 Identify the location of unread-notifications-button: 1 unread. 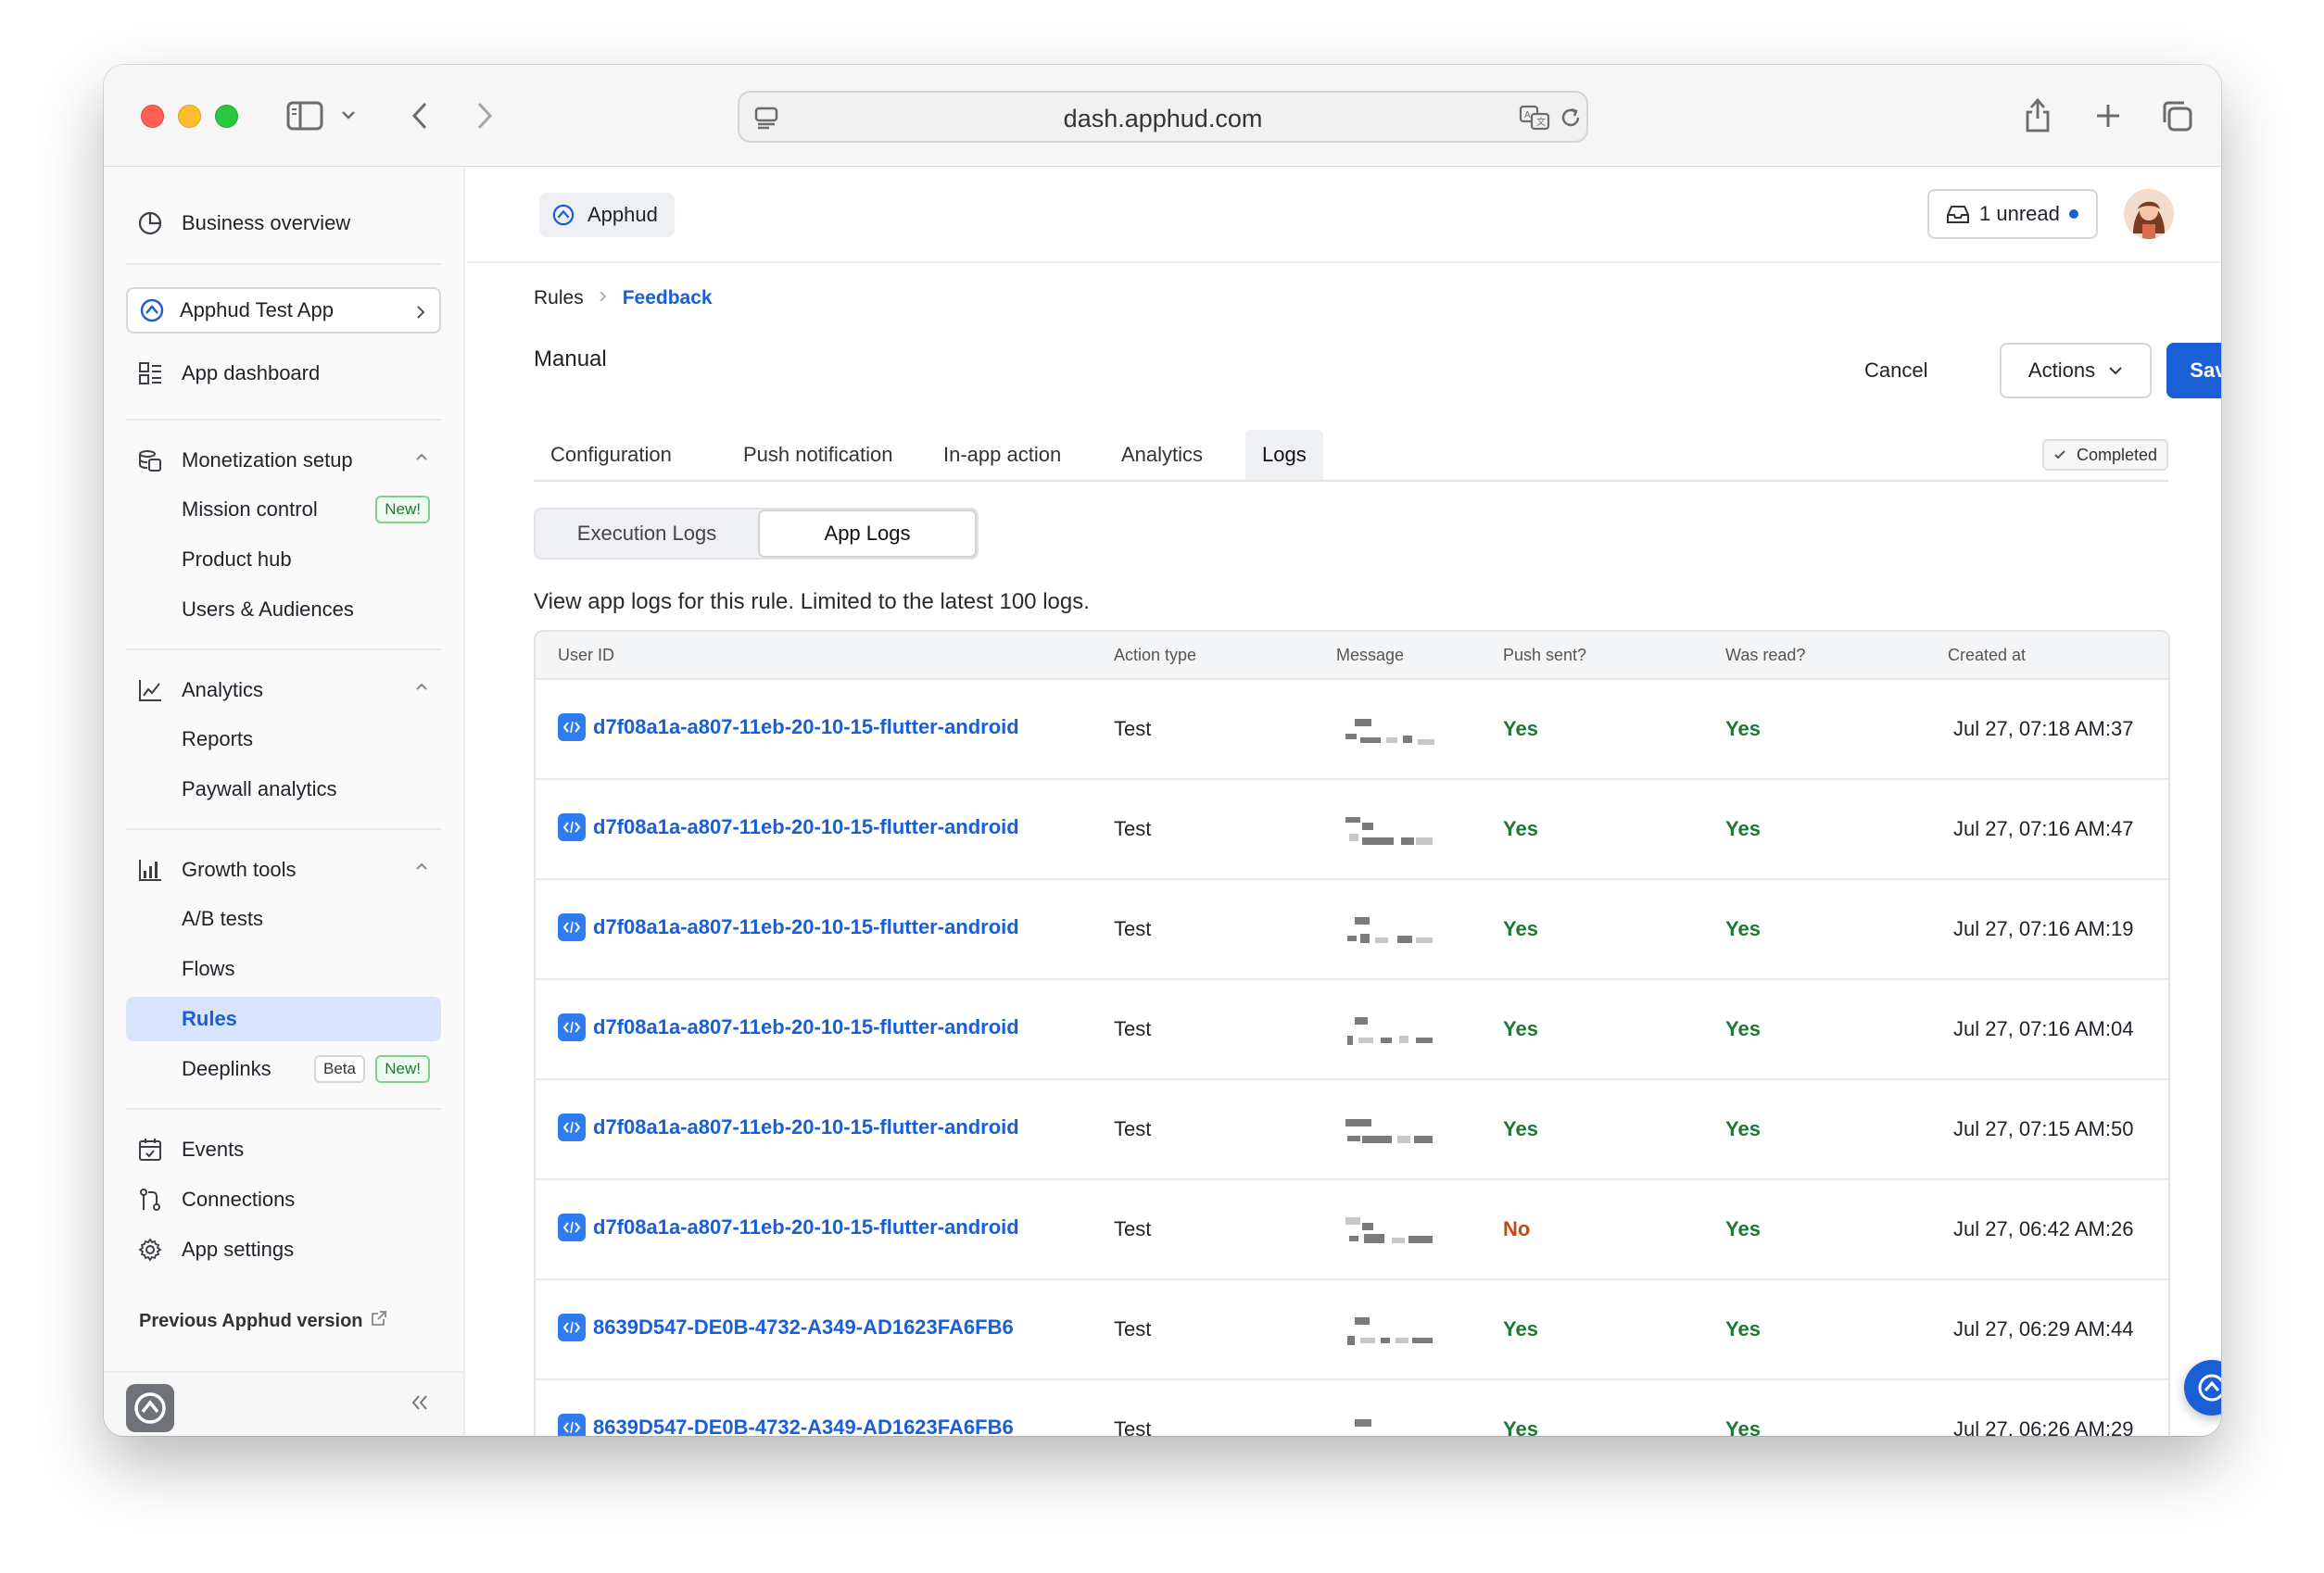
(2012, 214).